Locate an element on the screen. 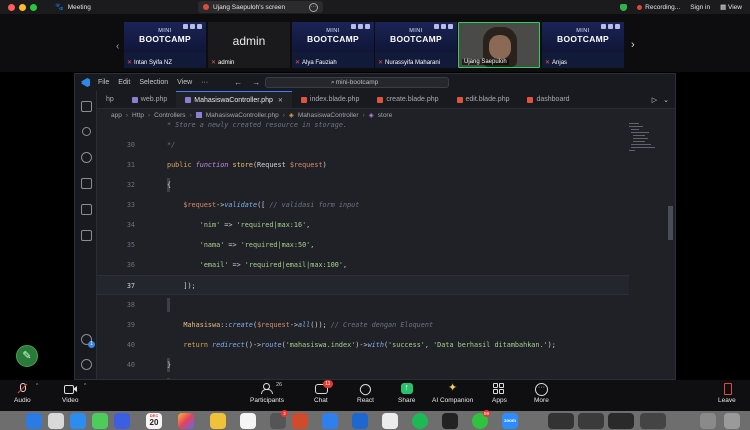 The width and height of the screenshot is (750, 430). menu-file: File is located at coordinates (103, 82).